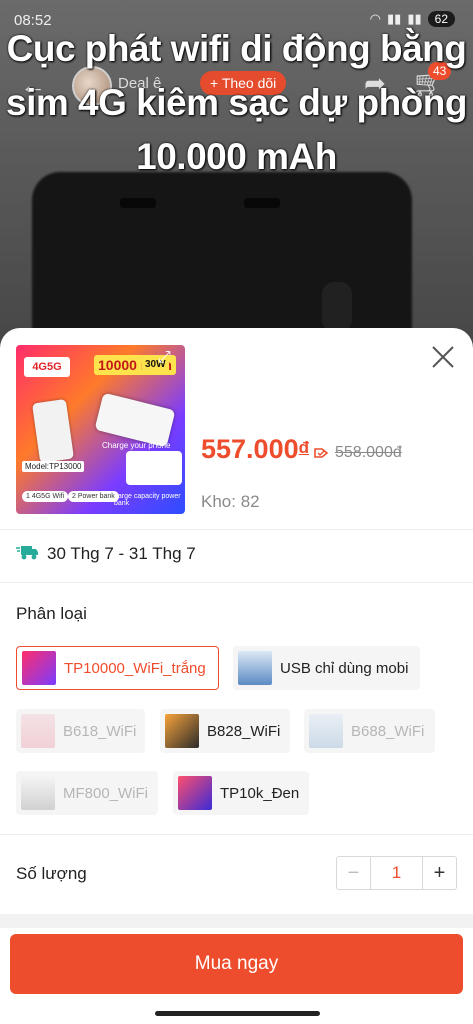 Image resolution: width=473 pixels, height=1024 pixels. I want to click on variant-option: TP10000_WiFi_trắng, so click(117, 668).